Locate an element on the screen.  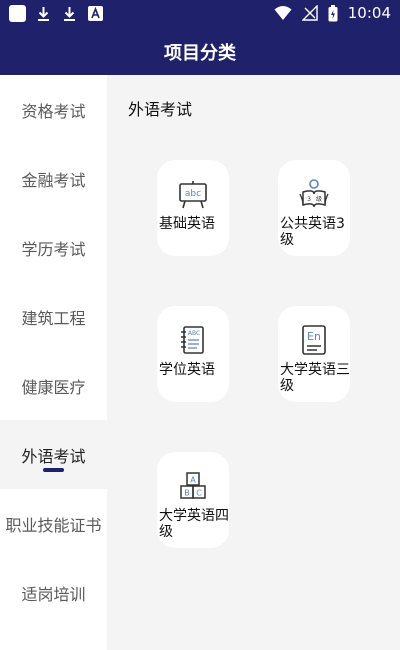
system-icons: 10:04 is located at coordinates (332, 13).